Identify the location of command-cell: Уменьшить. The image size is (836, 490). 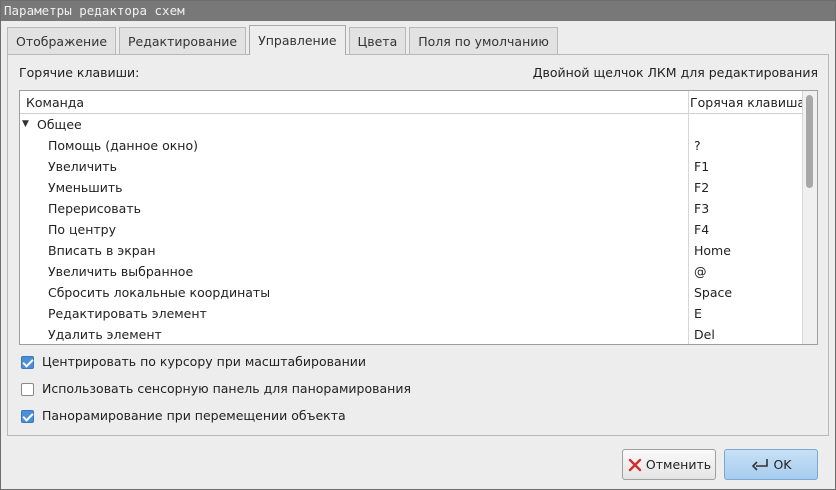
(85, 187).